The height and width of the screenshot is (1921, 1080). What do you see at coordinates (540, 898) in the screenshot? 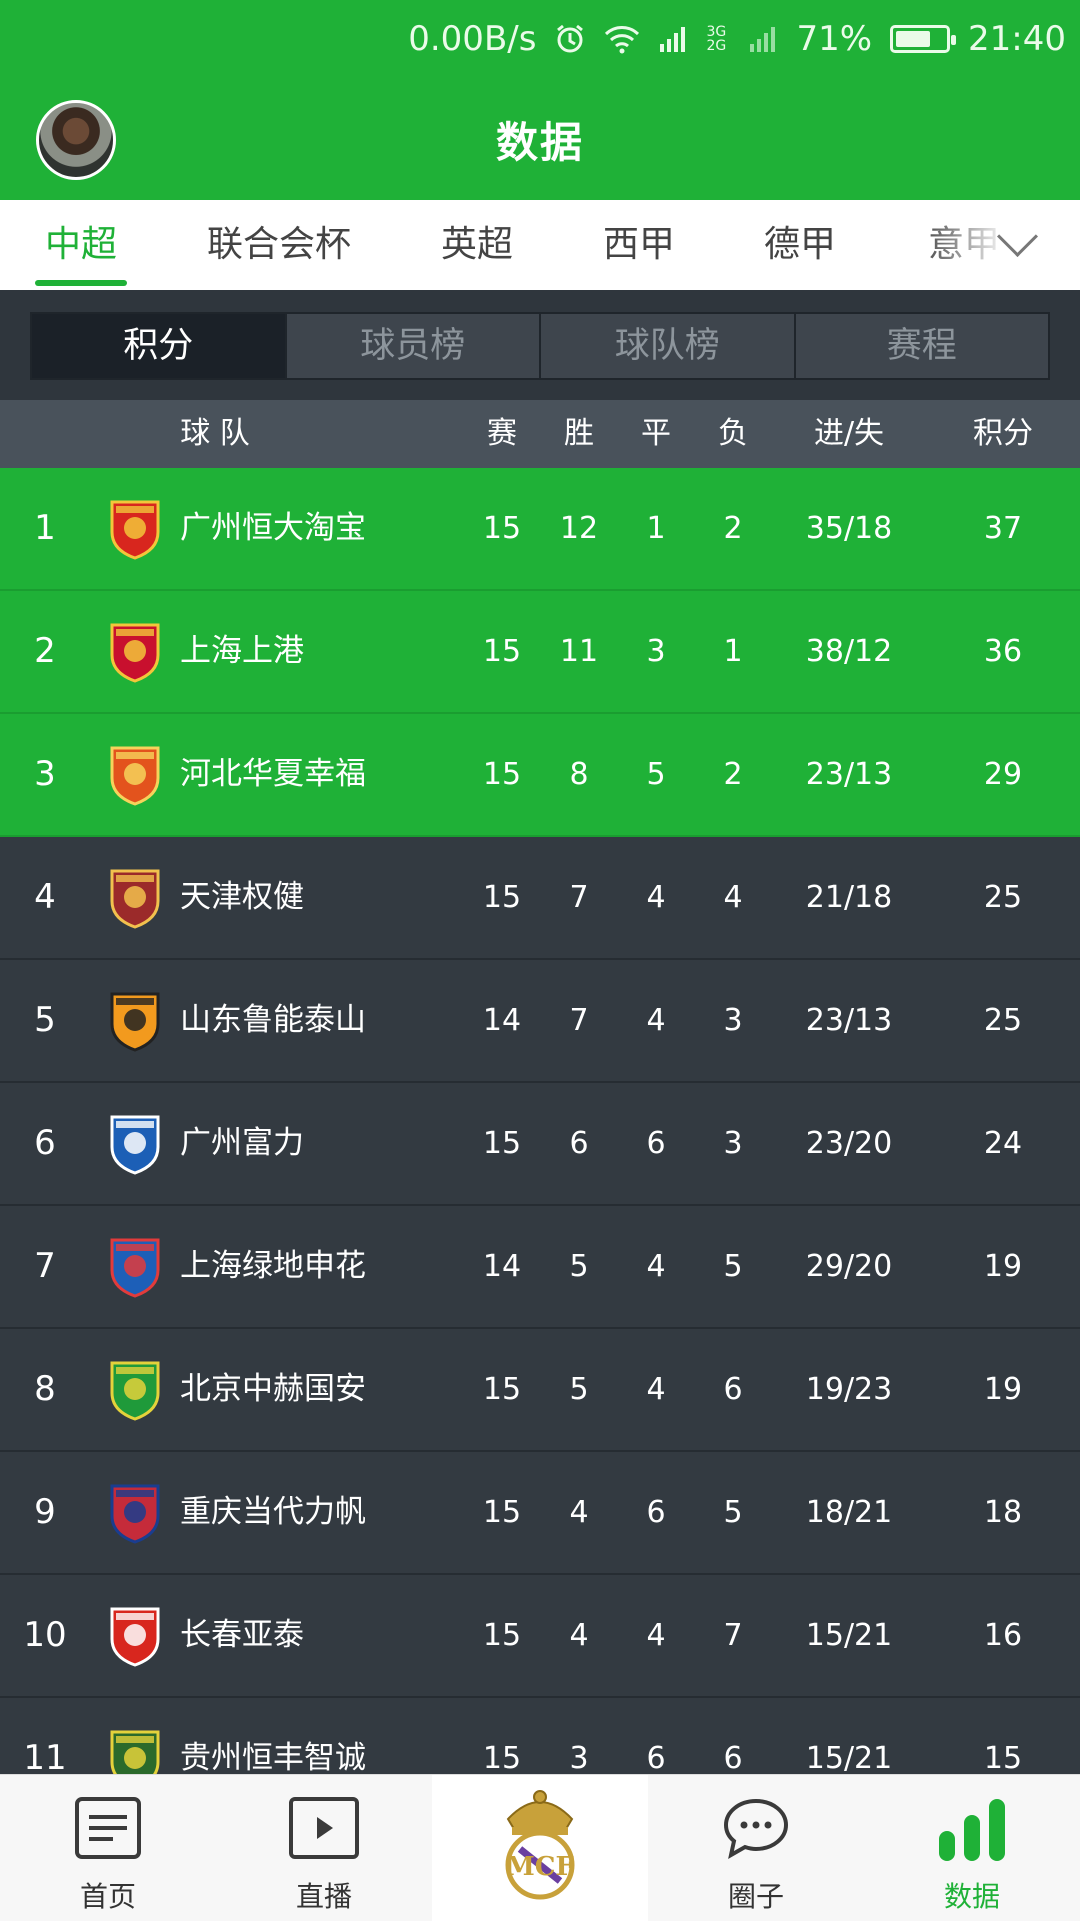
I see `table-row: 4 天津权健 15 7 4 4 21/18 25` at bounding box center [540, 898].